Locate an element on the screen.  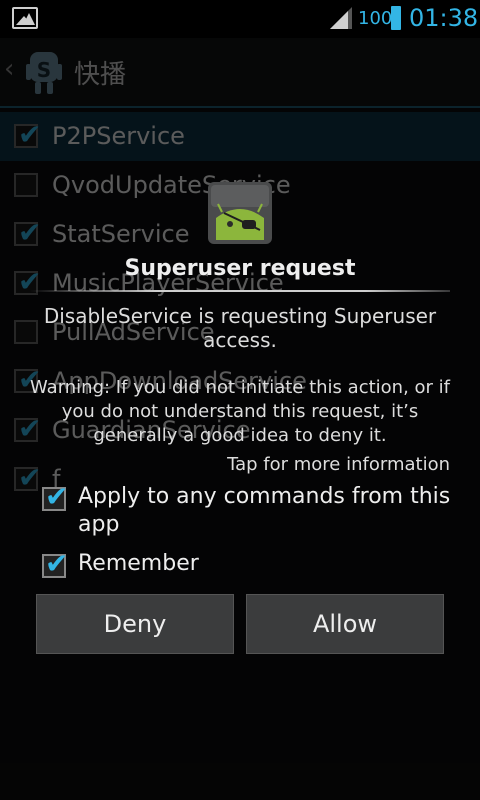
allow-button: Allow is located at coordinates (345, 624).